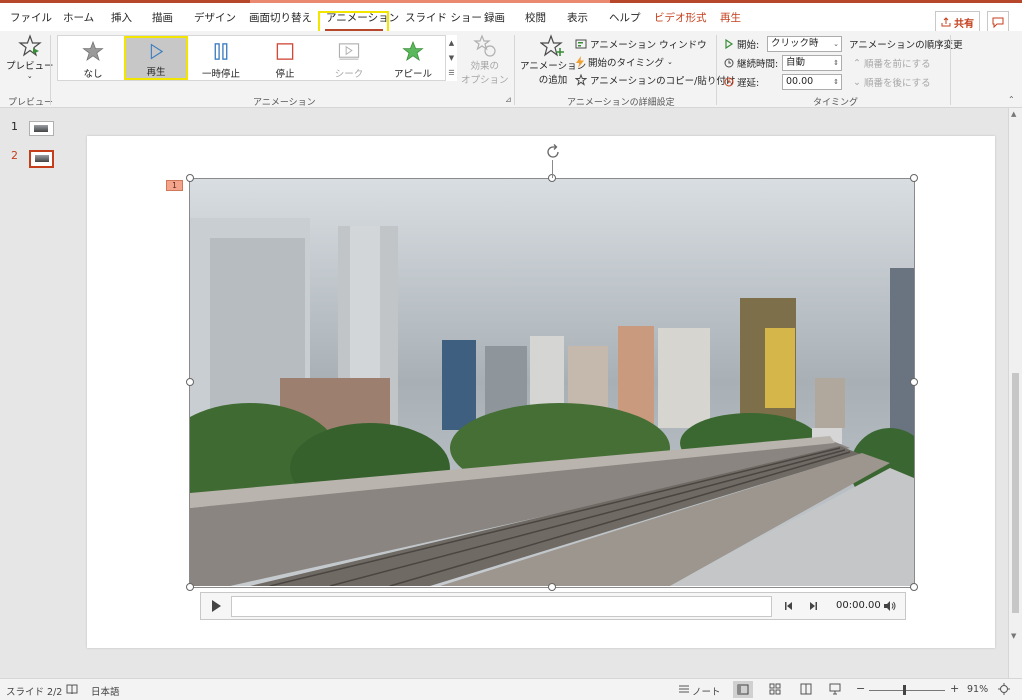  I want to click on gallery-down-icon: ▼, so click(451, 58).